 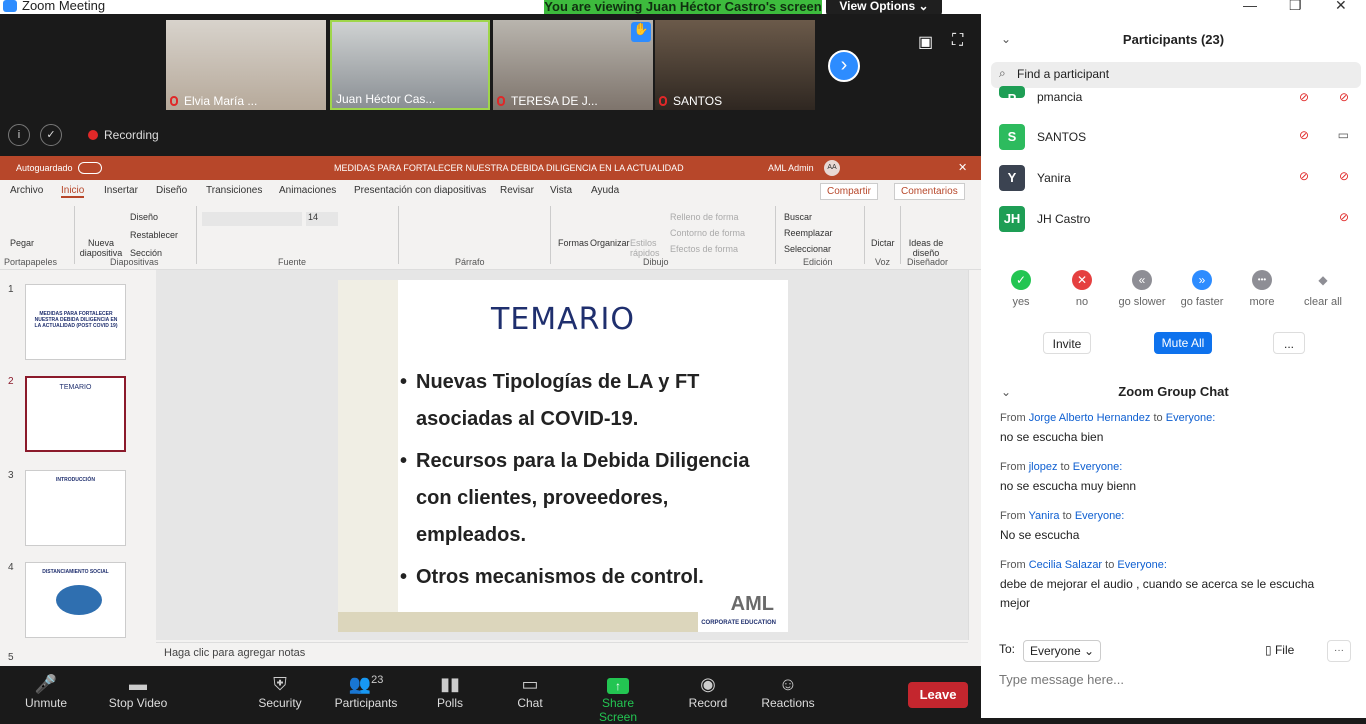 What do you see at coordinates (46, 684) in the screenshot?
I see `muted-mic-icon: 🎤` at bounding box center [46, 684].